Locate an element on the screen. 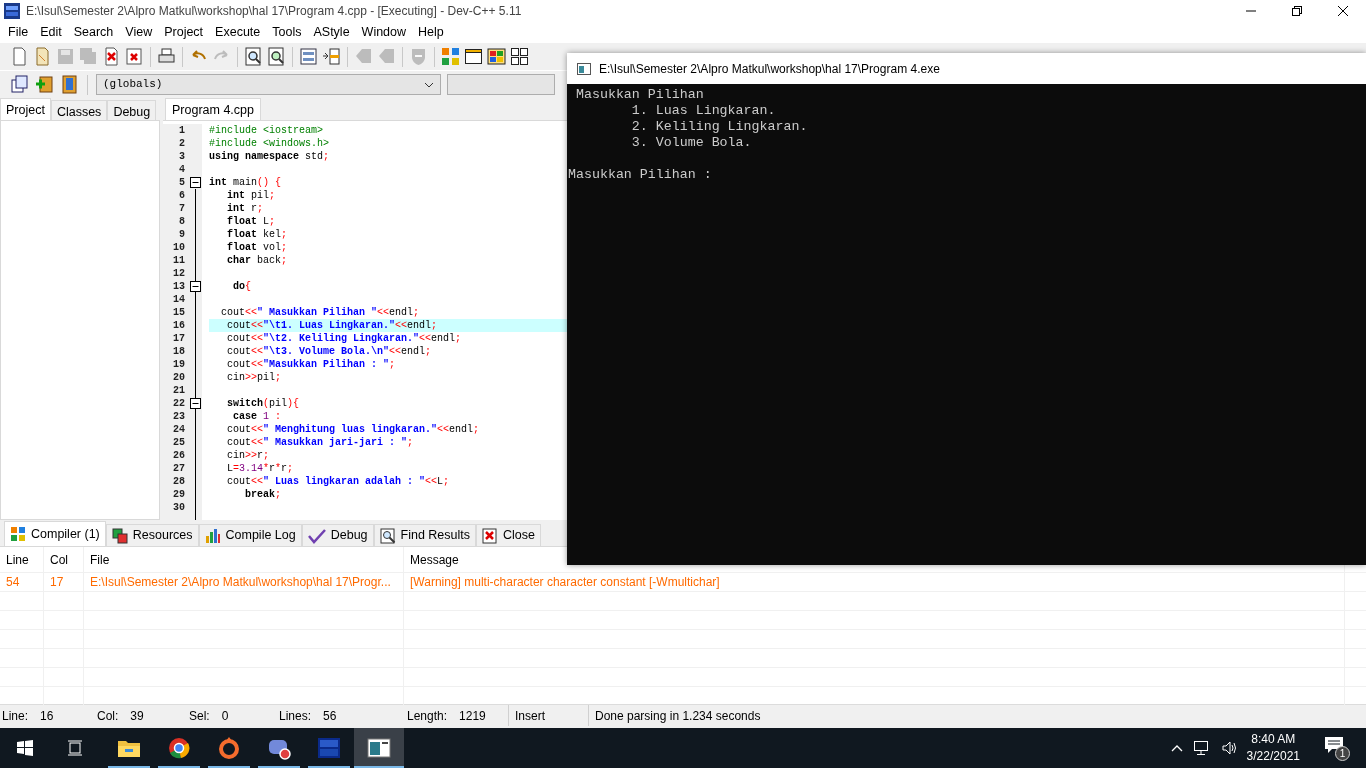  menu-item: AStyle is located at coordinates (331, 32).